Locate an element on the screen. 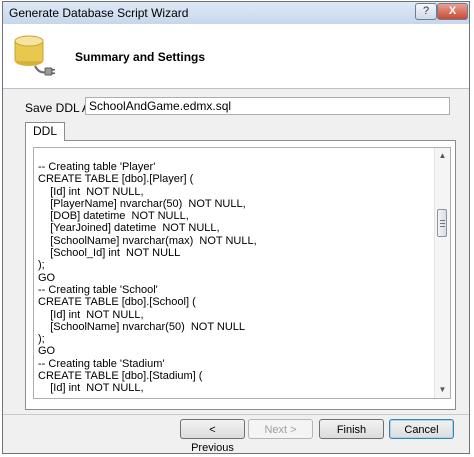 This screenshot has height=457, width=474. wizard-header: Summary and Settings is located at coordinates (236, 56).